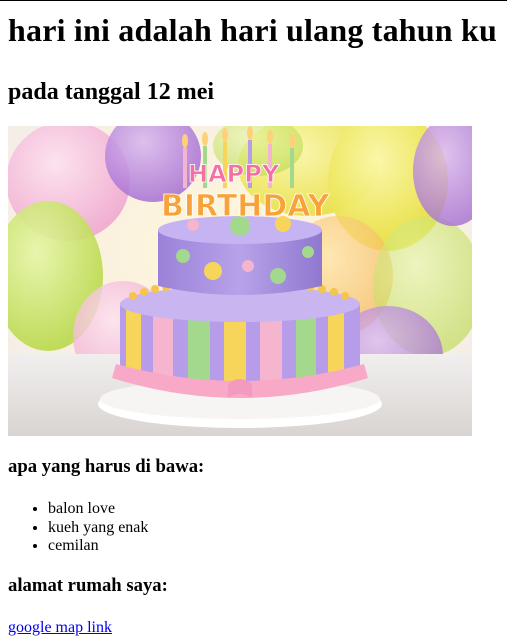 Image resolution: width=507 pixels, height=637 pixels. What do you see at coordinates (246, 206) in the screenshot?
I see `cake-topper-birthday: BIRTHDAY` at bounding box center [246, 206].